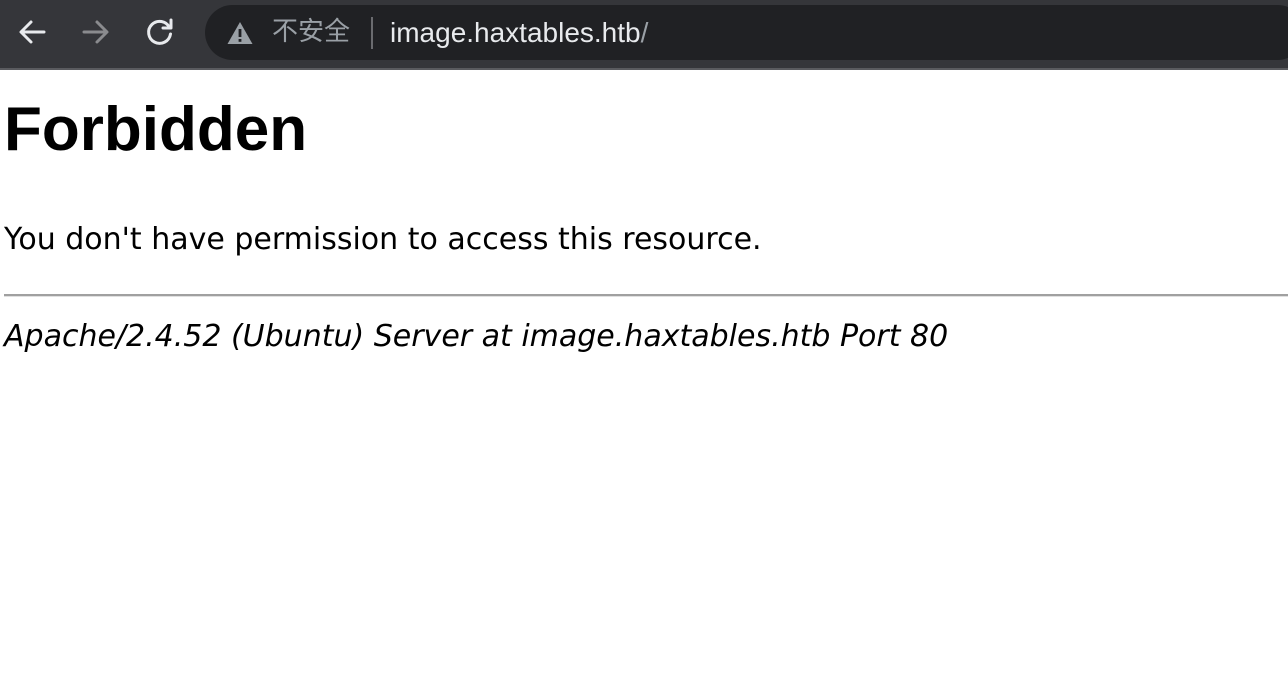  I want to click on forward-button, so click(96, 32).